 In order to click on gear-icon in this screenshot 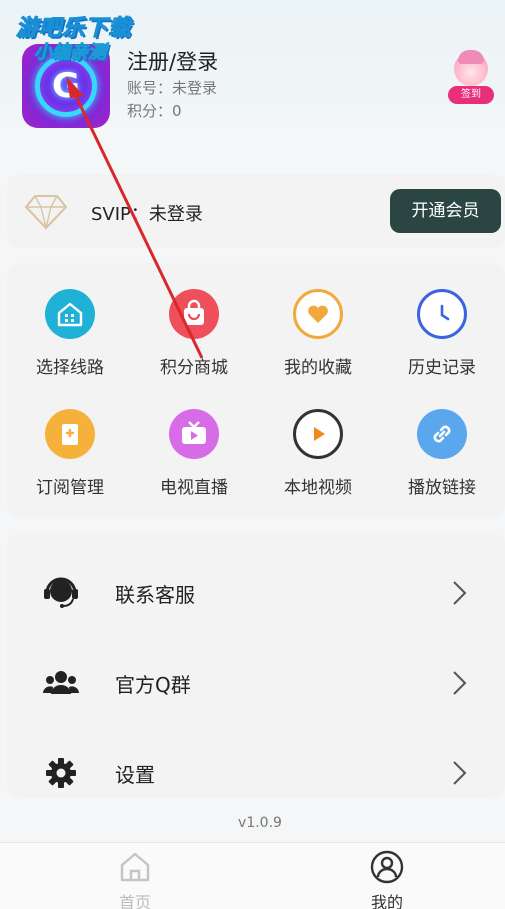, I will do `click(61, 773)`.